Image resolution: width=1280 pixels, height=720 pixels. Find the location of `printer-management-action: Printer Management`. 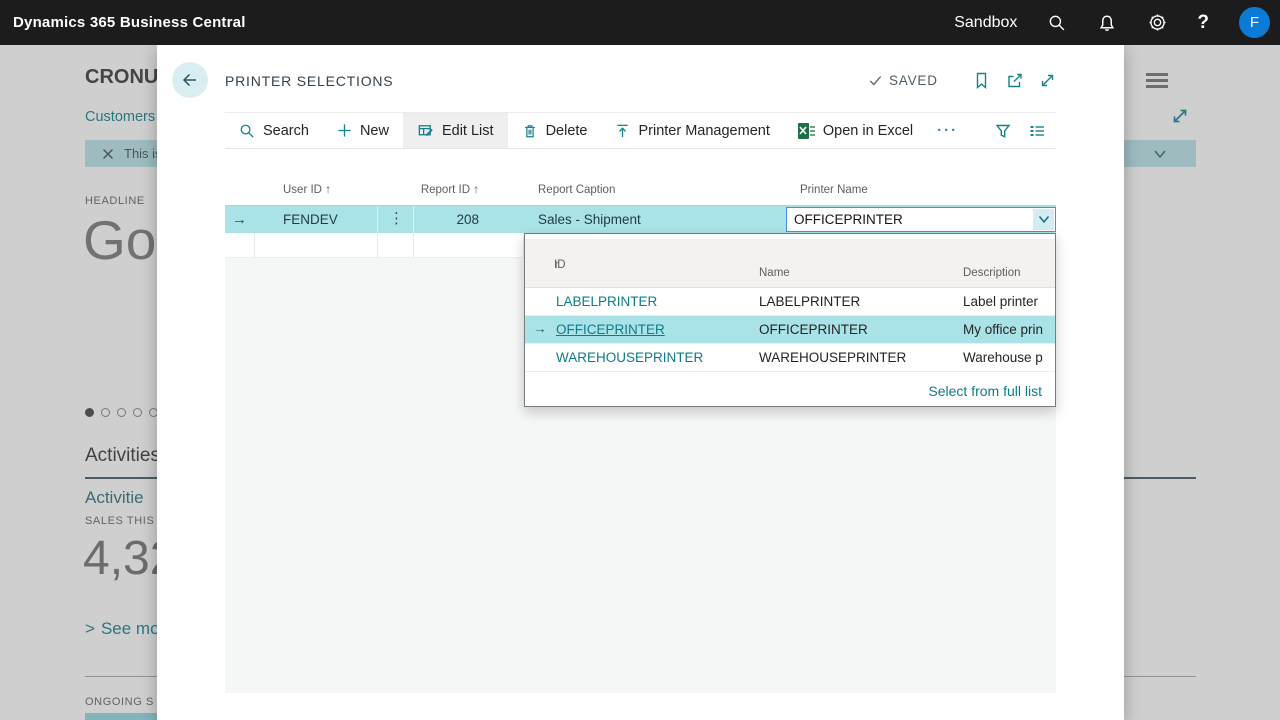

printer-management-action: Printer Management is located at coordinates (692, 130).